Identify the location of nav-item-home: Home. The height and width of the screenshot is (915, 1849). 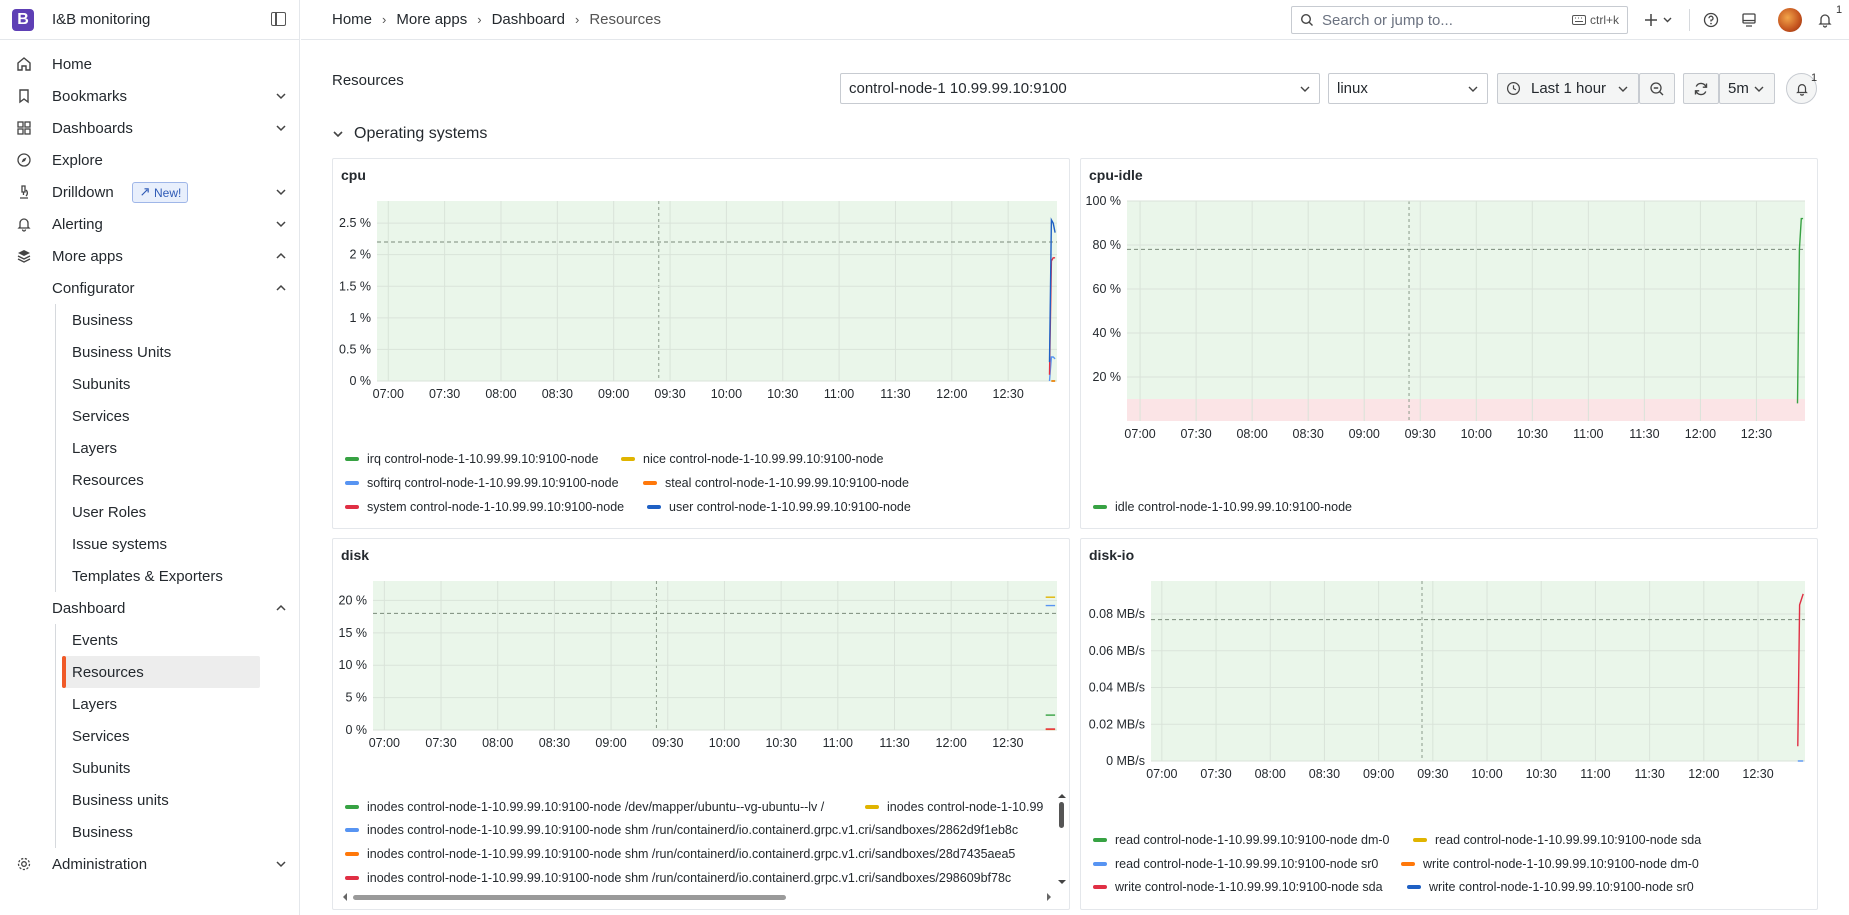
(150, 64).